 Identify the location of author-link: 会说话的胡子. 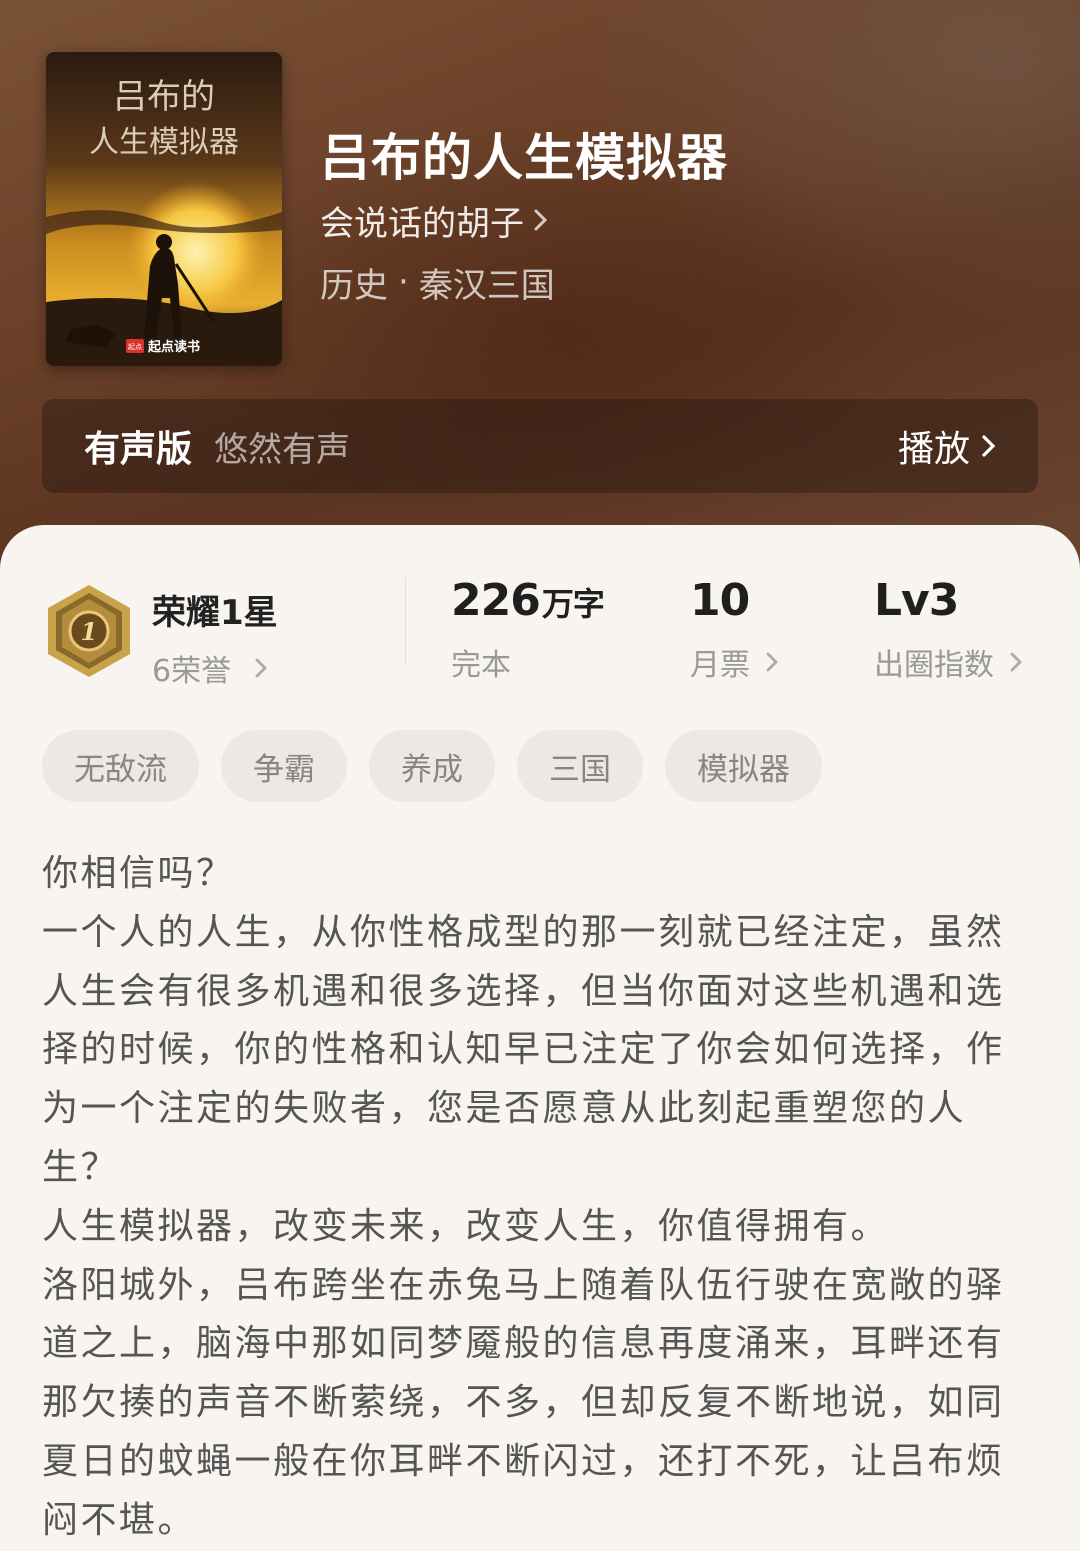
(435, 220).